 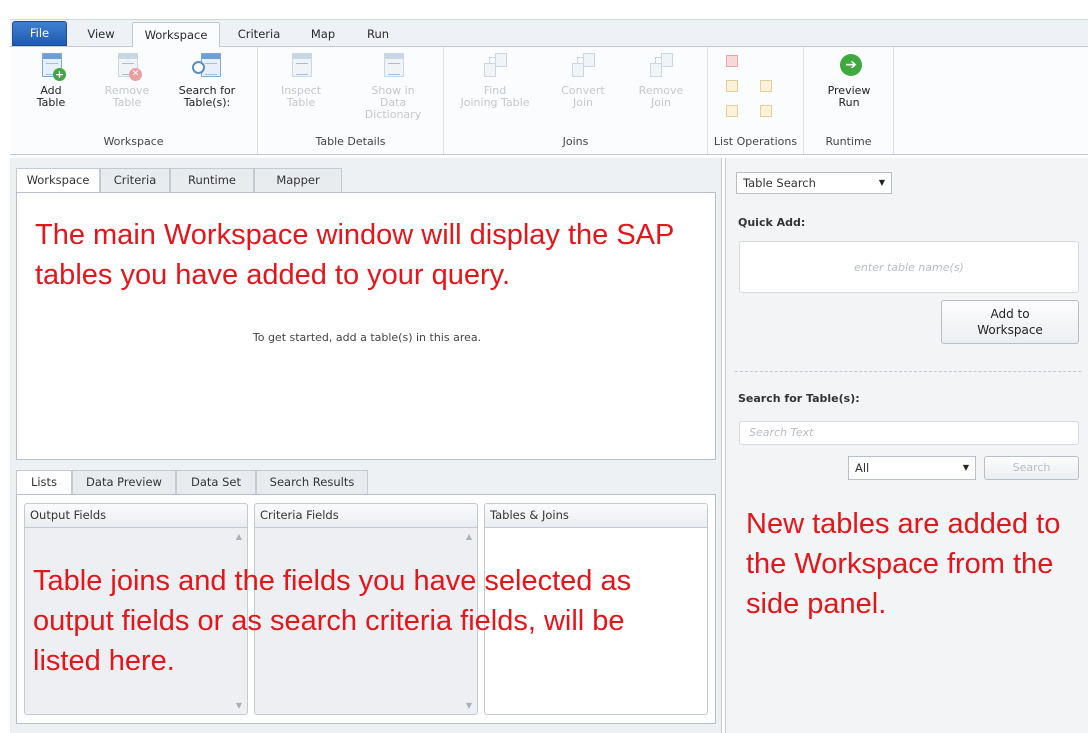 I want to click on play-icon: ➔, so click(x=849, y=66).